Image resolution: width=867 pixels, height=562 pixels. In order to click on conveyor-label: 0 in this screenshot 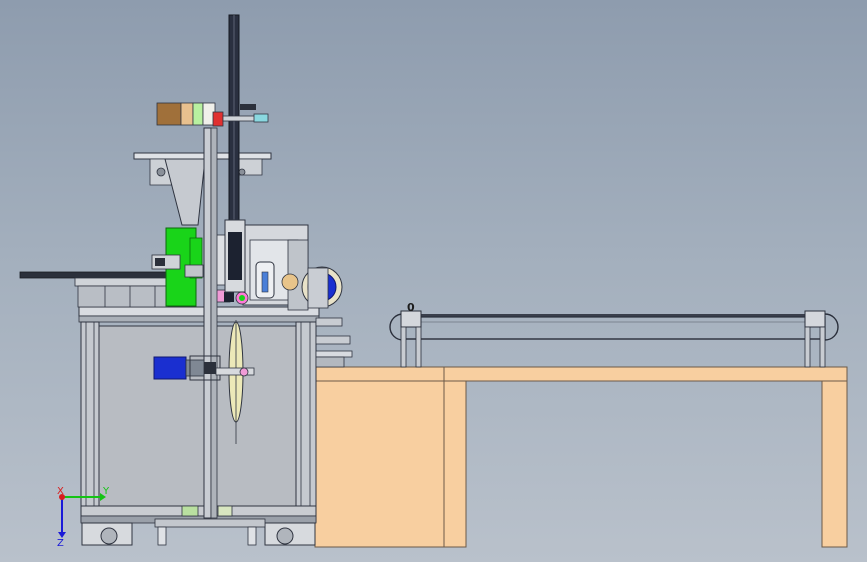, I will do `click(411, 307)`.